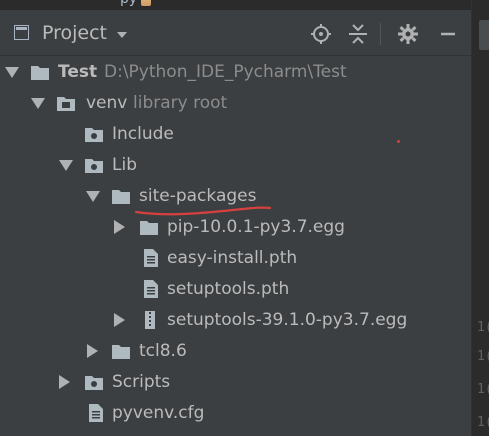 The image size is (489, 436). I want to click on header-separator, so click(380, 34).